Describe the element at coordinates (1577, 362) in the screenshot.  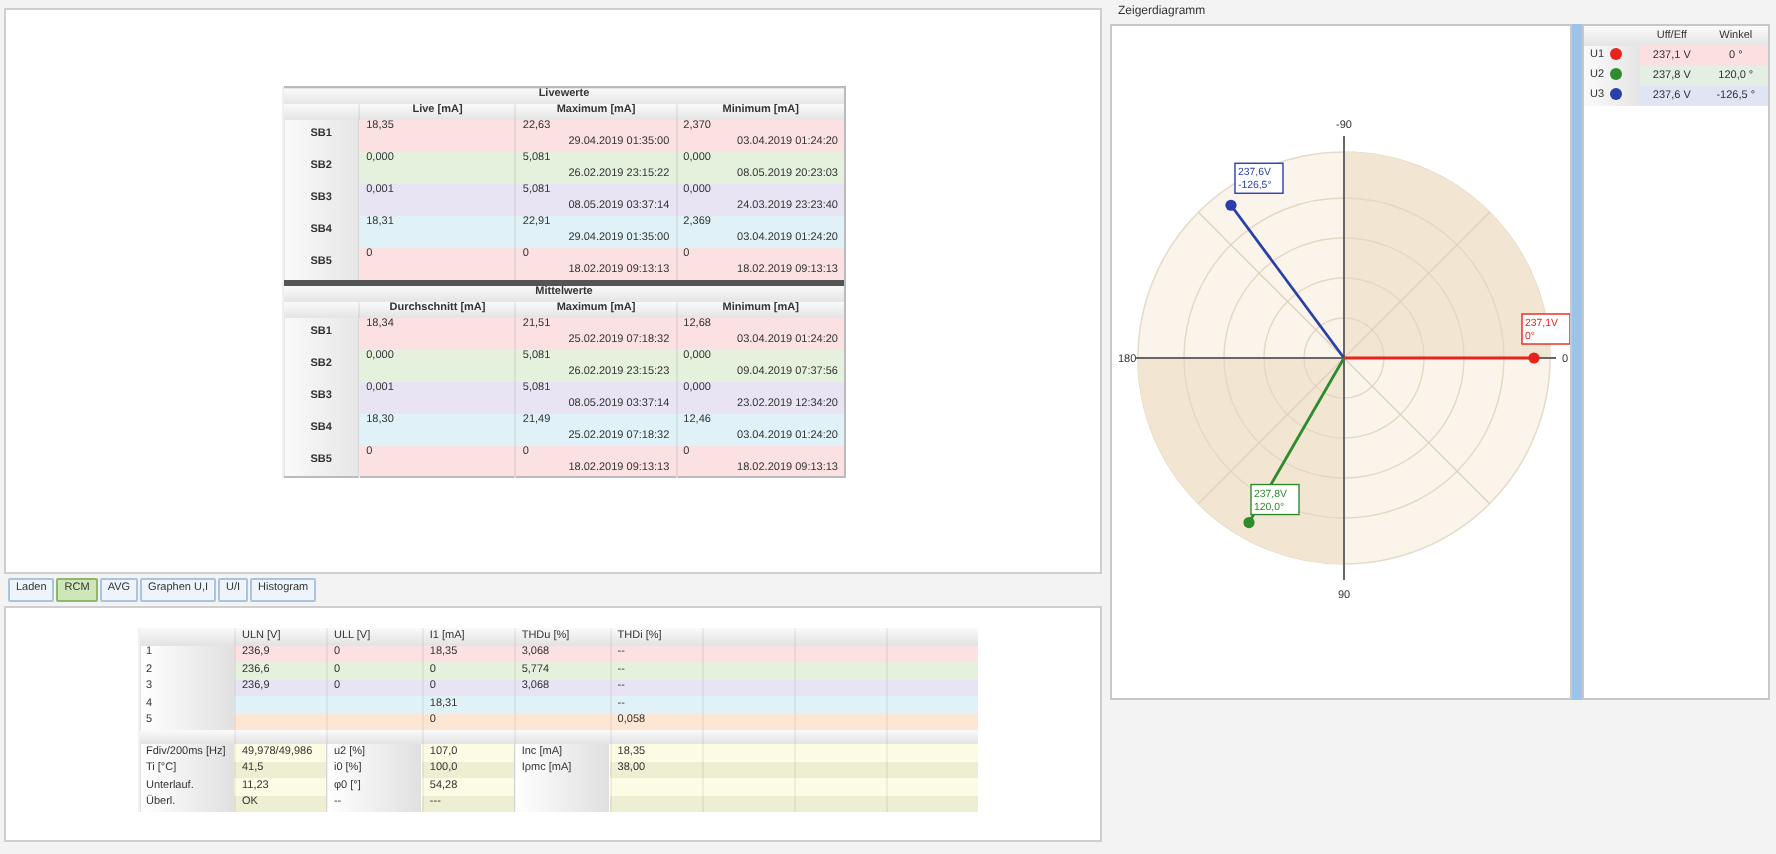
I see `splitter-bar` at that location.